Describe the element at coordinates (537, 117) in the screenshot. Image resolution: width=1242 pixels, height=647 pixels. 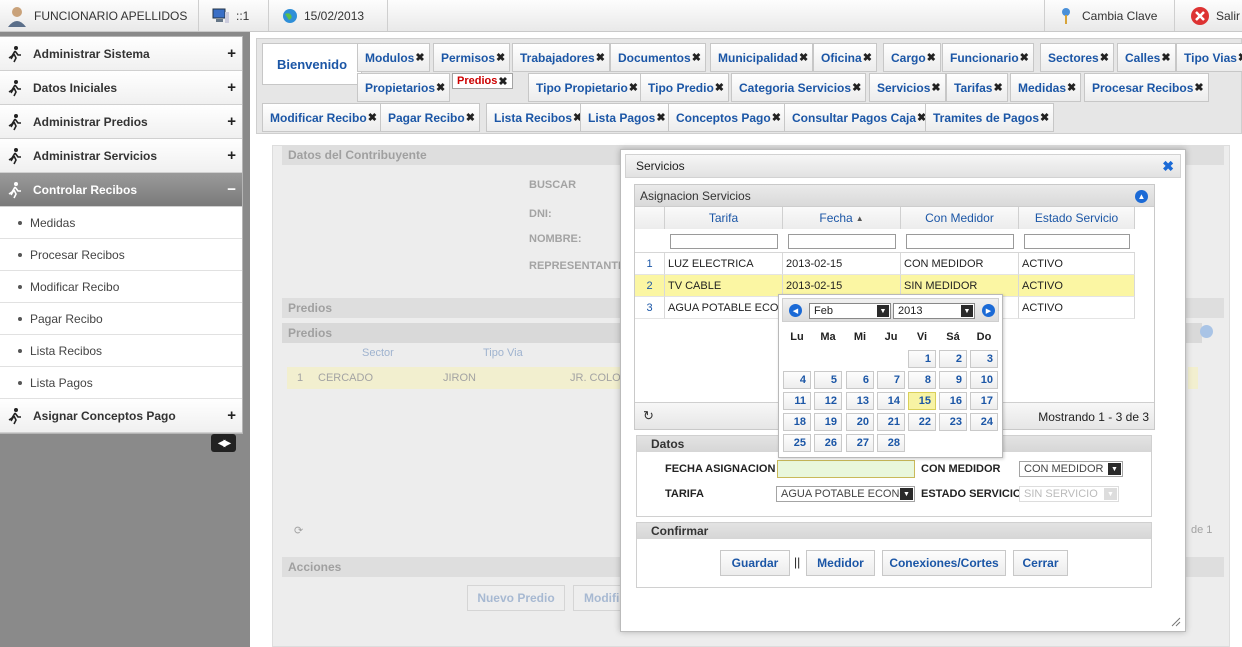
I see `tab-lista-recibos: Lista Recibos ✖` at that location.